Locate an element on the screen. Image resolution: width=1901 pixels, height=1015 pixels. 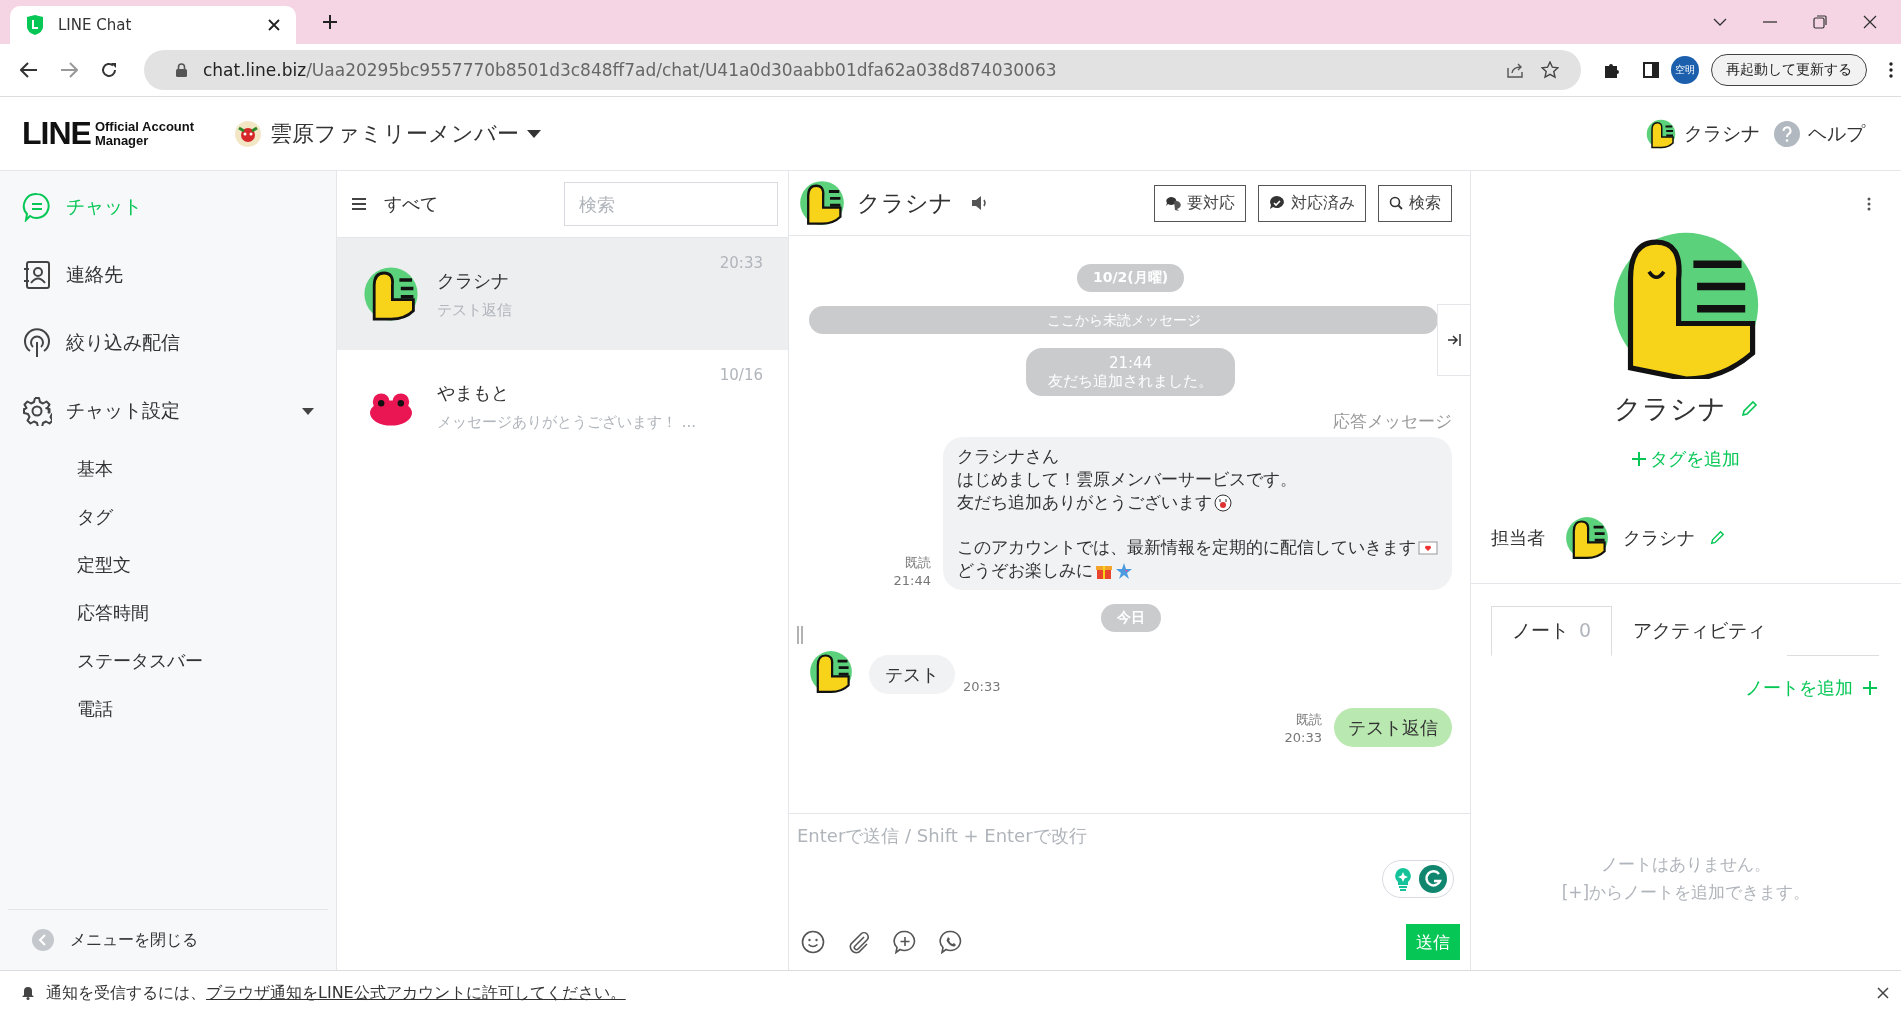
close-menu-link: メニューを閉じる is located at coordinates (134, 940).